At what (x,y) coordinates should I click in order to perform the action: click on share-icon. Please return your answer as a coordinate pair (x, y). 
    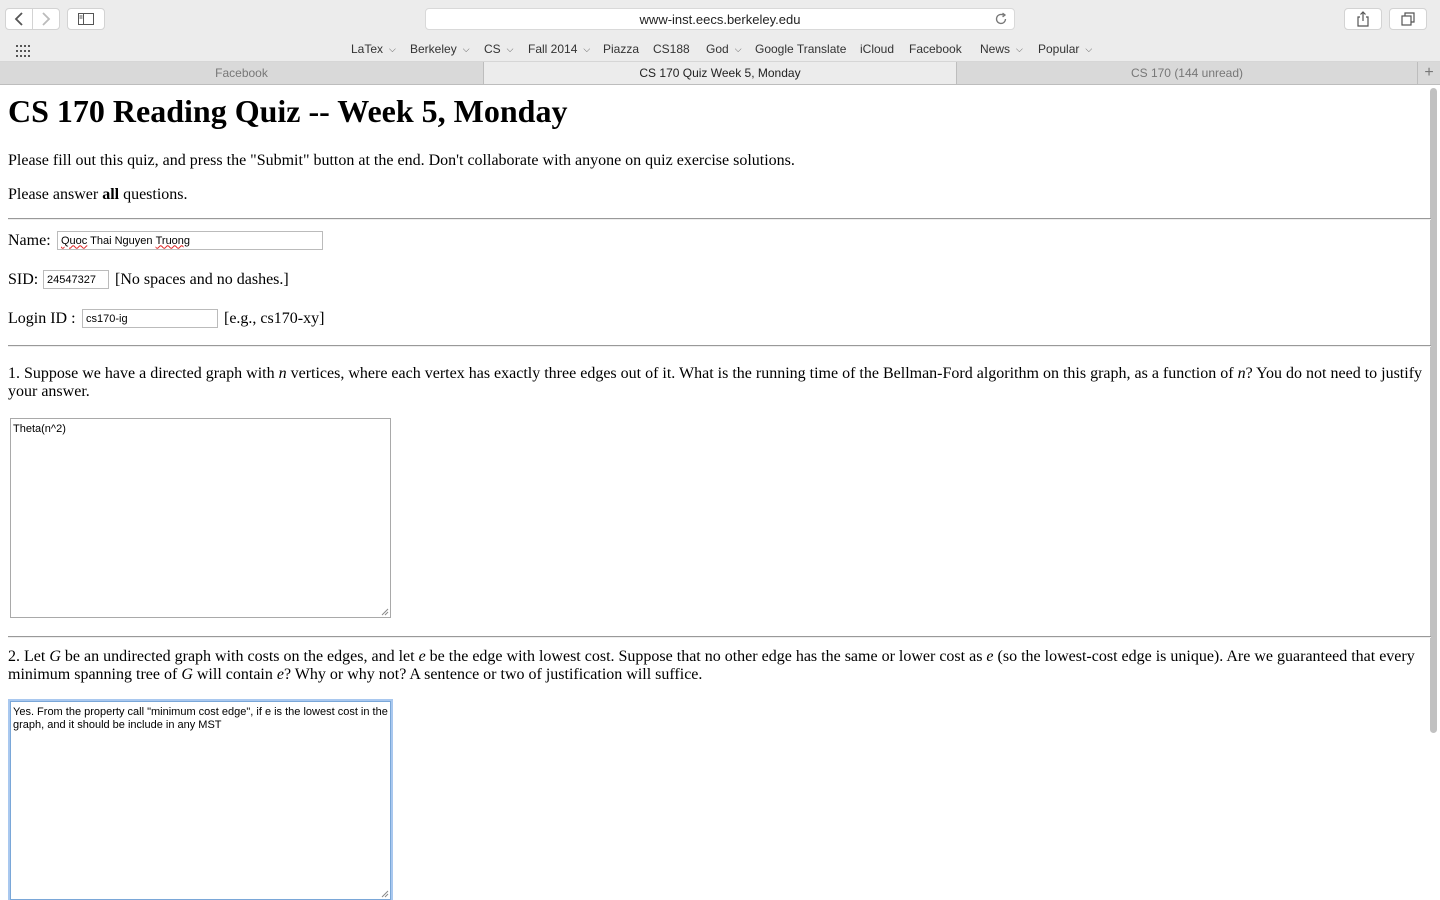
    Looking at the image, I should click on (1363, 19).